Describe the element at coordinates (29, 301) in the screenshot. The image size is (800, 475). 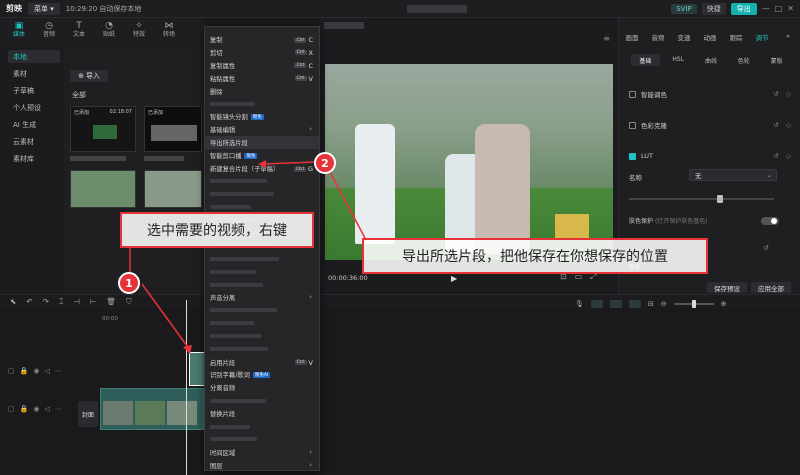
I see `undo-icon: ↶` at that location.